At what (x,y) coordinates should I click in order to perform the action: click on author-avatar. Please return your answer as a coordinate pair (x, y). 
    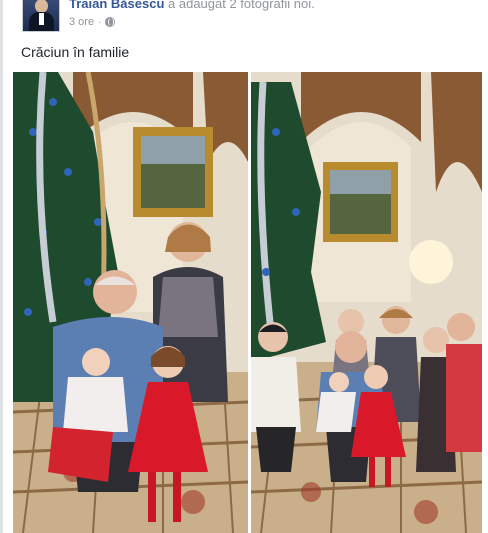
    Looking at the image, I should click on (41, 16).